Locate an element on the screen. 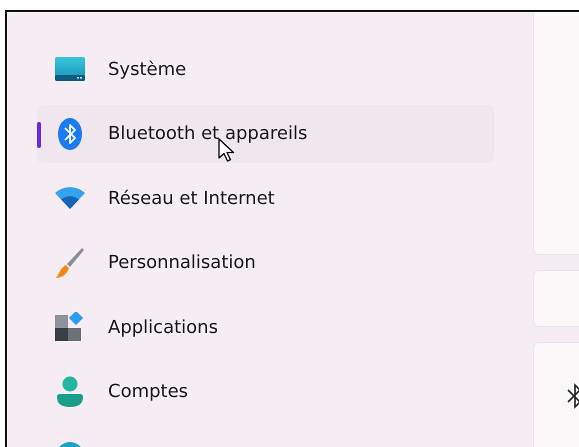  sidebar-item: Réseau et Internet is located at coordinates (265, 198).